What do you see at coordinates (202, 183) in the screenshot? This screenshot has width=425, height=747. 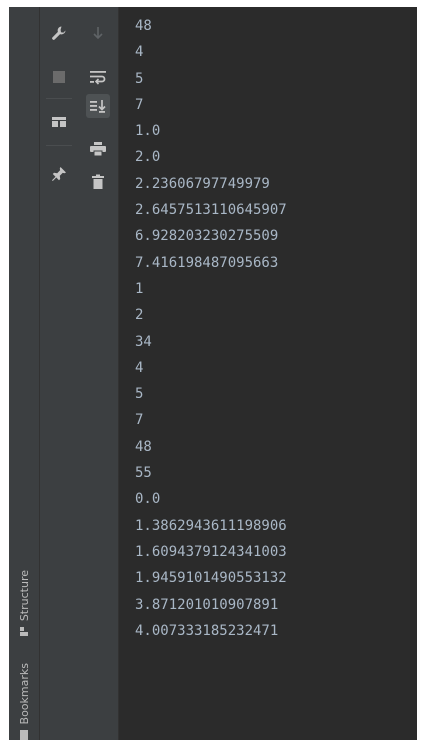 I see `console-line: 2.23606797749979` at bounding box center [202, 183].